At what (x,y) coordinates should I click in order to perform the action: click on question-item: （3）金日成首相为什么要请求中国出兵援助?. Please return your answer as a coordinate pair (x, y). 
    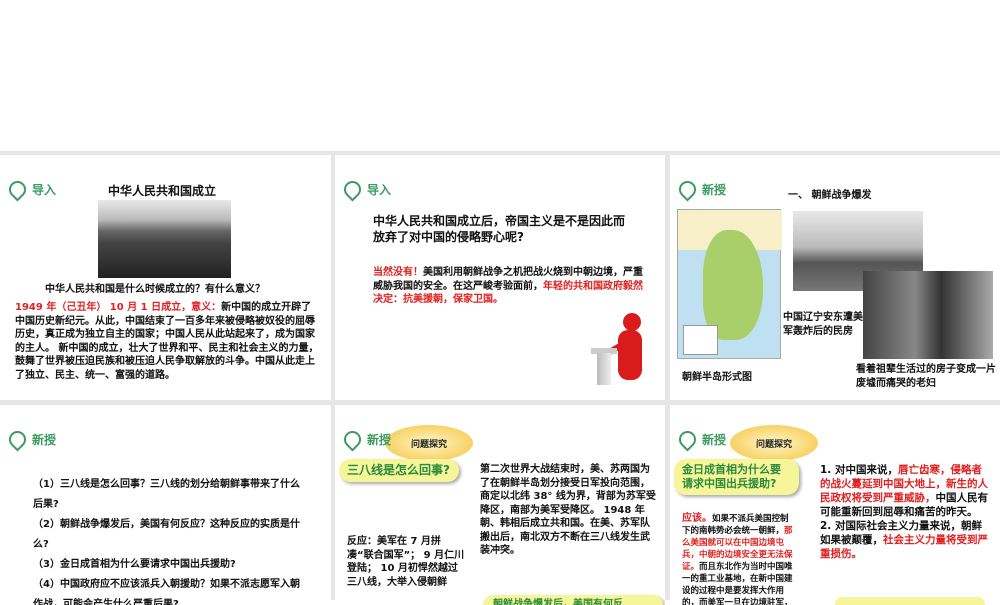
    Looking at the image, I should click on (134, 564).